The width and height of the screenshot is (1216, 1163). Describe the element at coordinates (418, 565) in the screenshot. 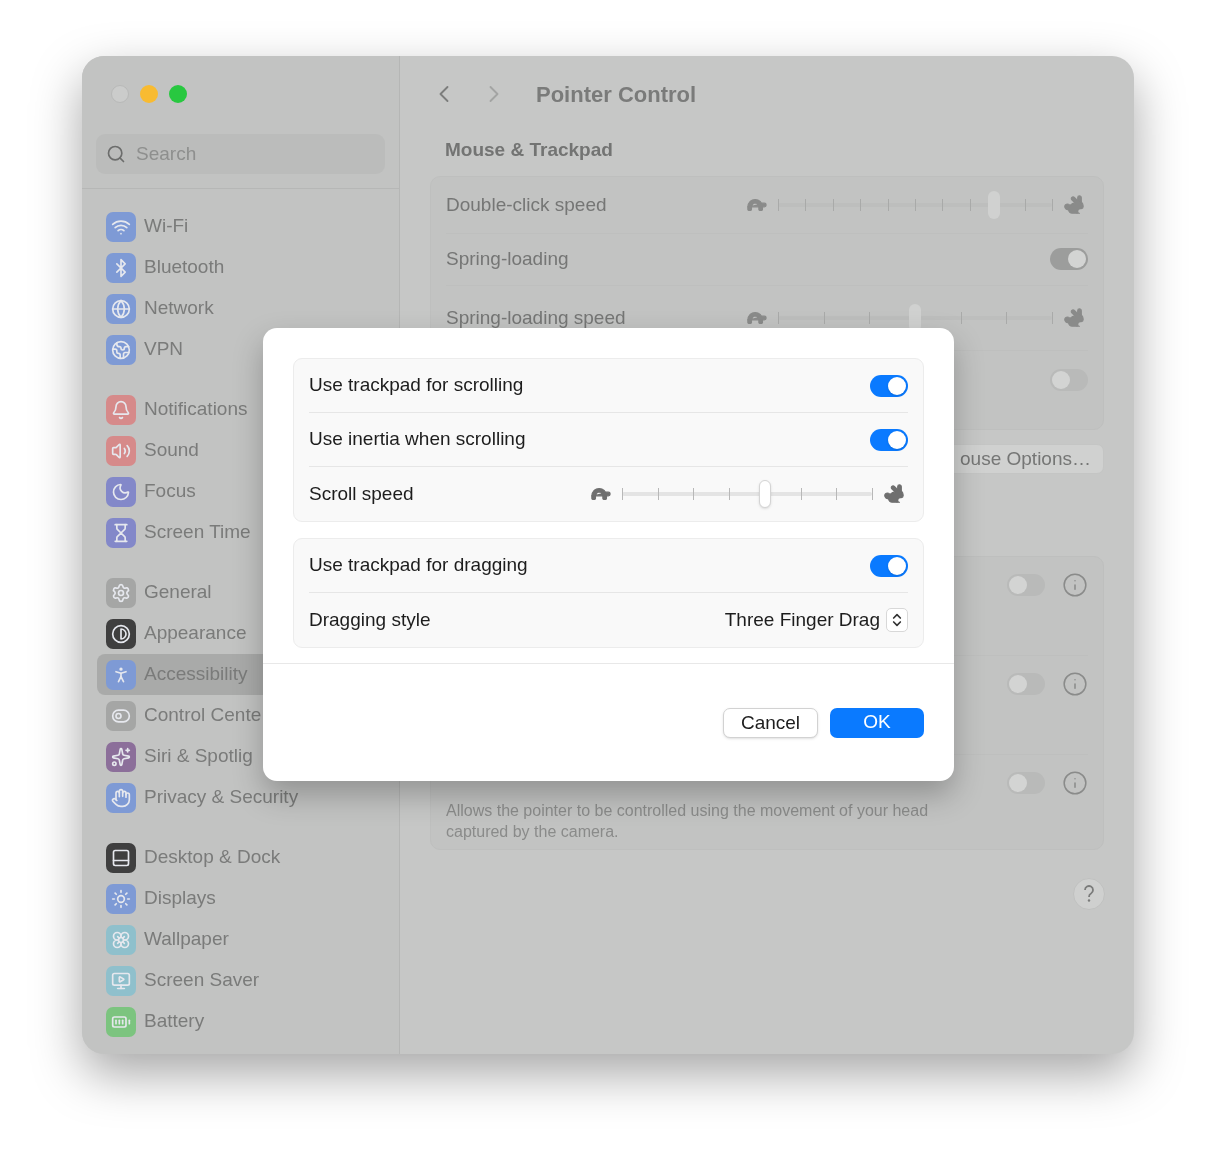

I see `setting-label: Use trackpad for dragging` at that location.